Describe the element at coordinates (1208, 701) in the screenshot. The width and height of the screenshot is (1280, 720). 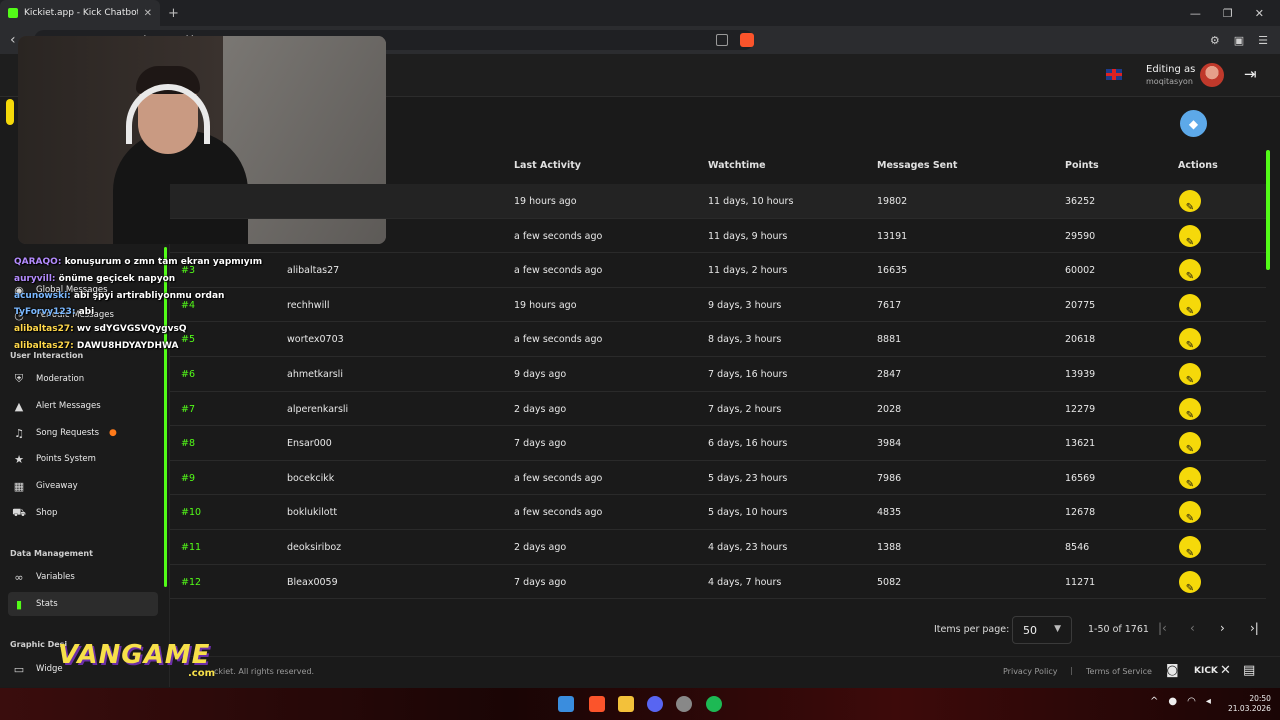
I see `volume-icon: ◂` at that location.